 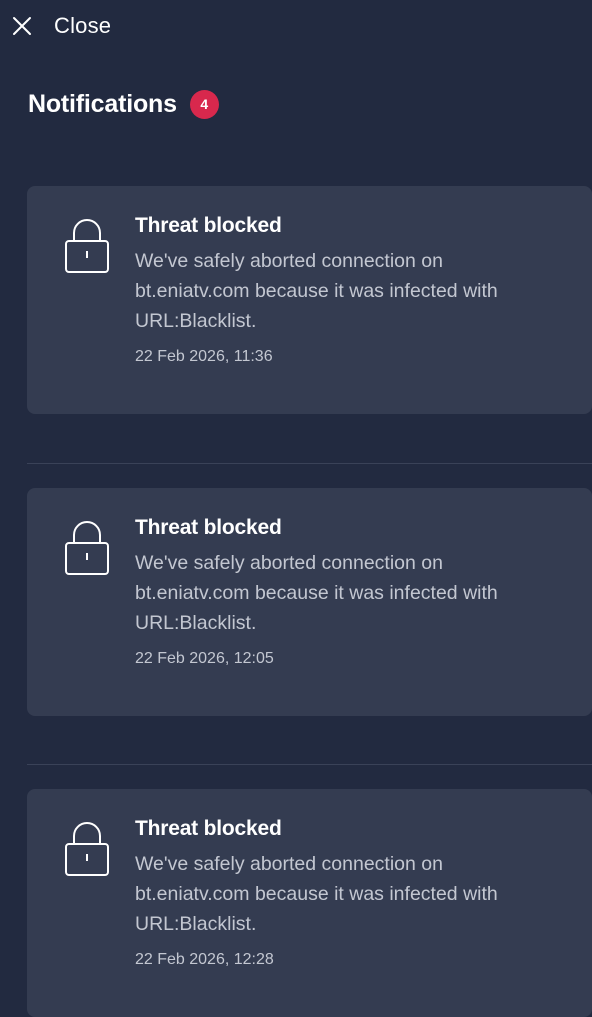 What do you see at coordinates (102, 103) in the screenshot?
I see `page-title: Notifications` at bounding box center [102, 103].